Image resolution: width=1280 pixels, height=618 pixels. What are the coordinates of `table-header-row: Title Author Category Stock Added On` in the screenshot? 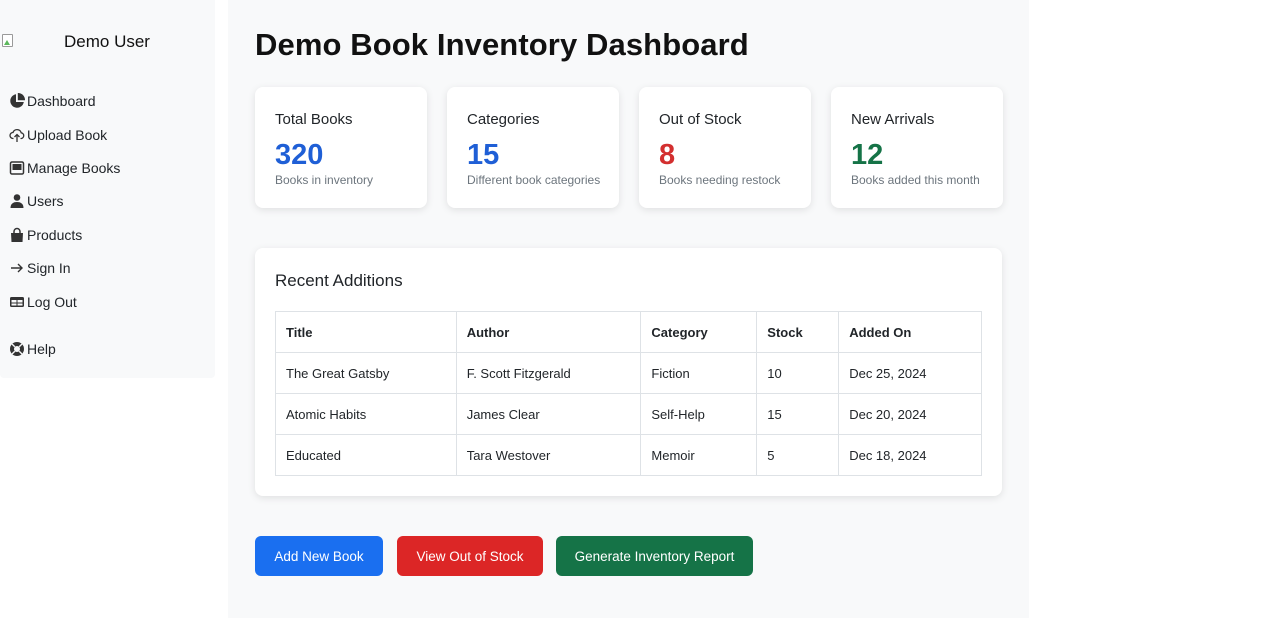 It's located at (628, 332).